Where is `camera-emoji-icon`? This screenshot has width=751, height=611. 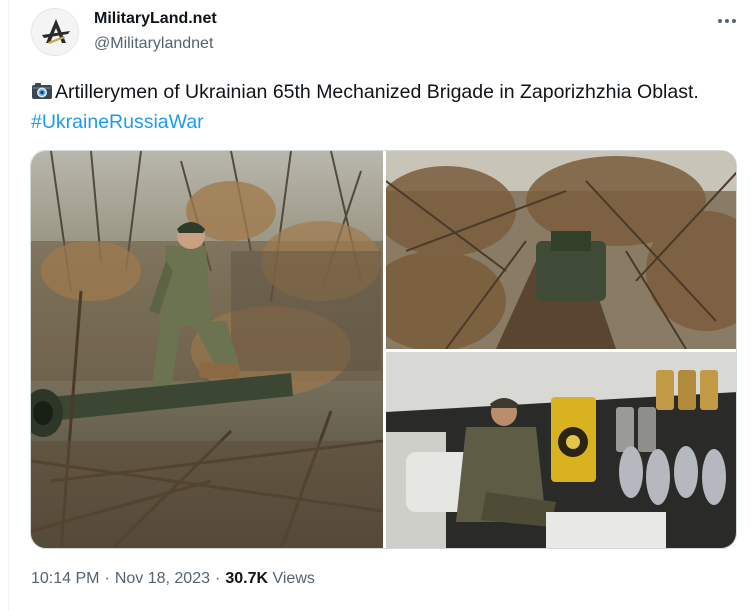
camera-emoji-icon is located at coordinates (42, 91).